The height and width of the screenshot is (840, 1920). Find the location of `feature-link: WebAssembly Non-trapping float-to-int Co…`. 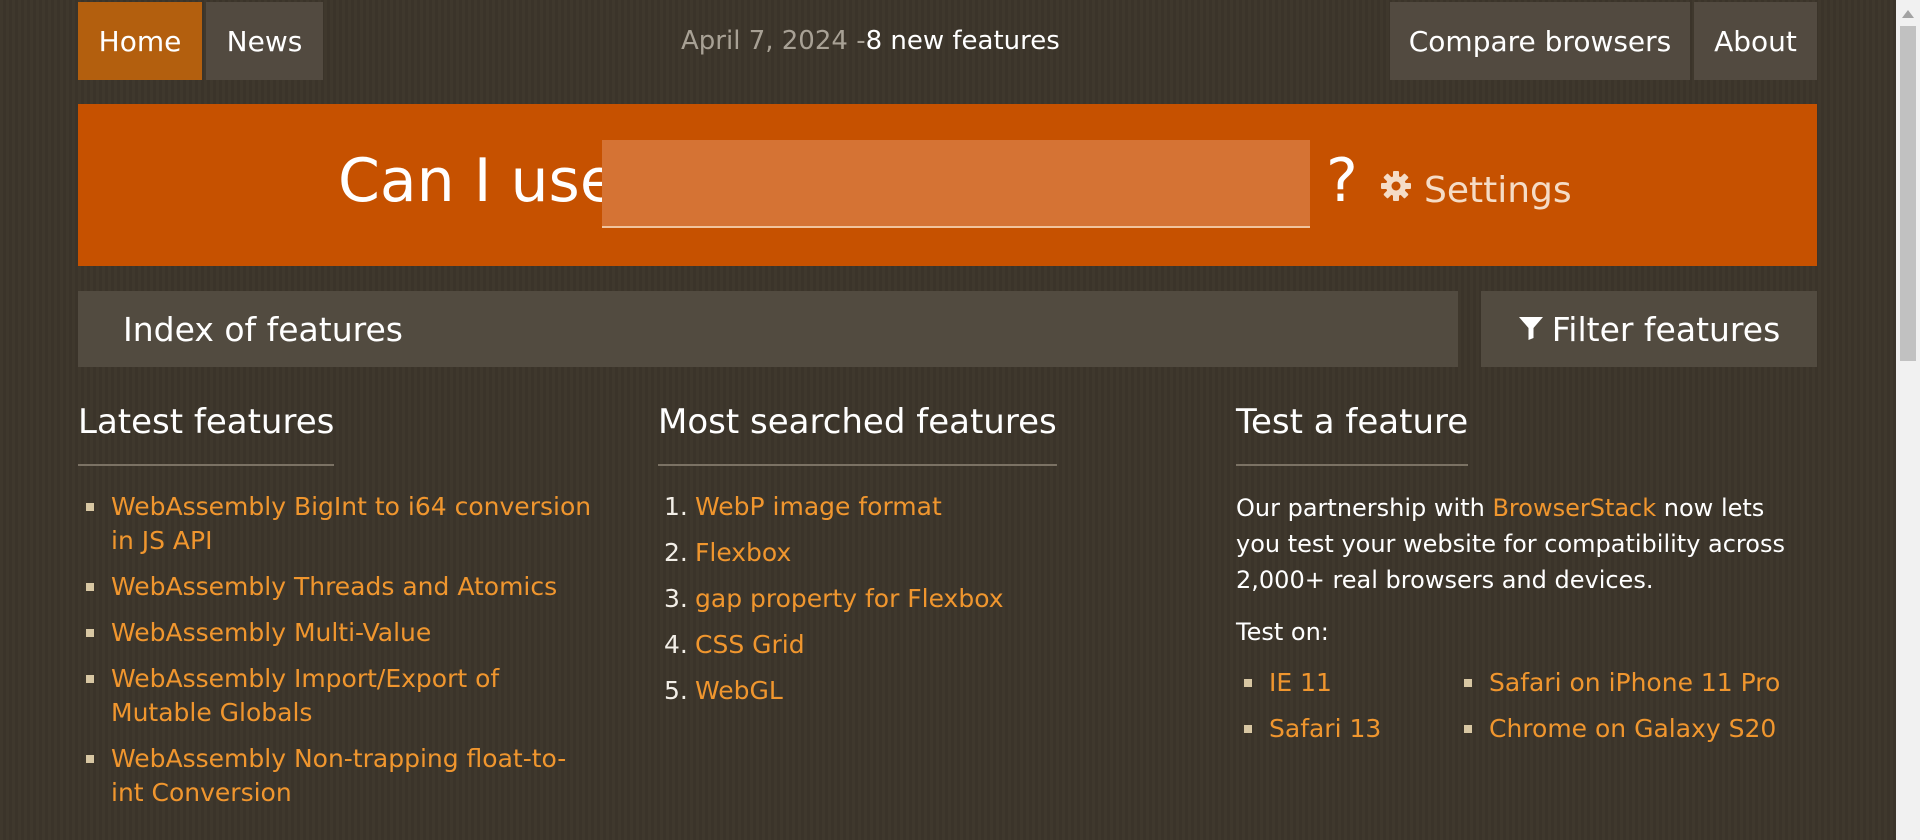

feature-link: WebAssembly Non-trapping float-to-int Co… is located at coordinates (338, 775).